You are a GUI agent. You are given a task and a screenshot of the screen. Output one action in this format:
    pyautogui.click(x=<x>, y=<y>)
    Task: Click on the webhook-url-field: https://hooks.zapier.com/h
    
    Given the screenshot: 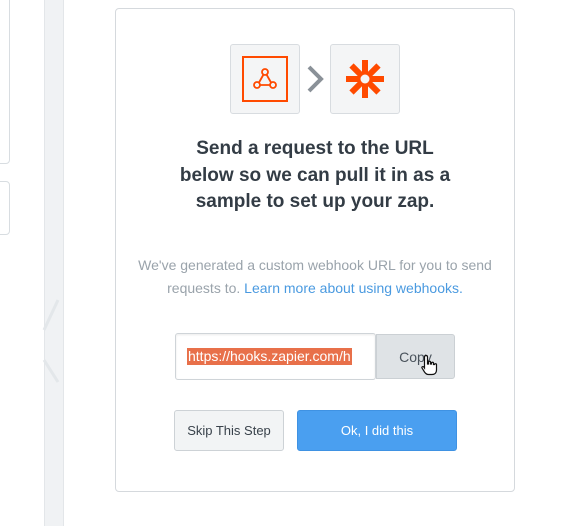 What is the action you would take?
    pyautogui.click(x=275, y=356)
    